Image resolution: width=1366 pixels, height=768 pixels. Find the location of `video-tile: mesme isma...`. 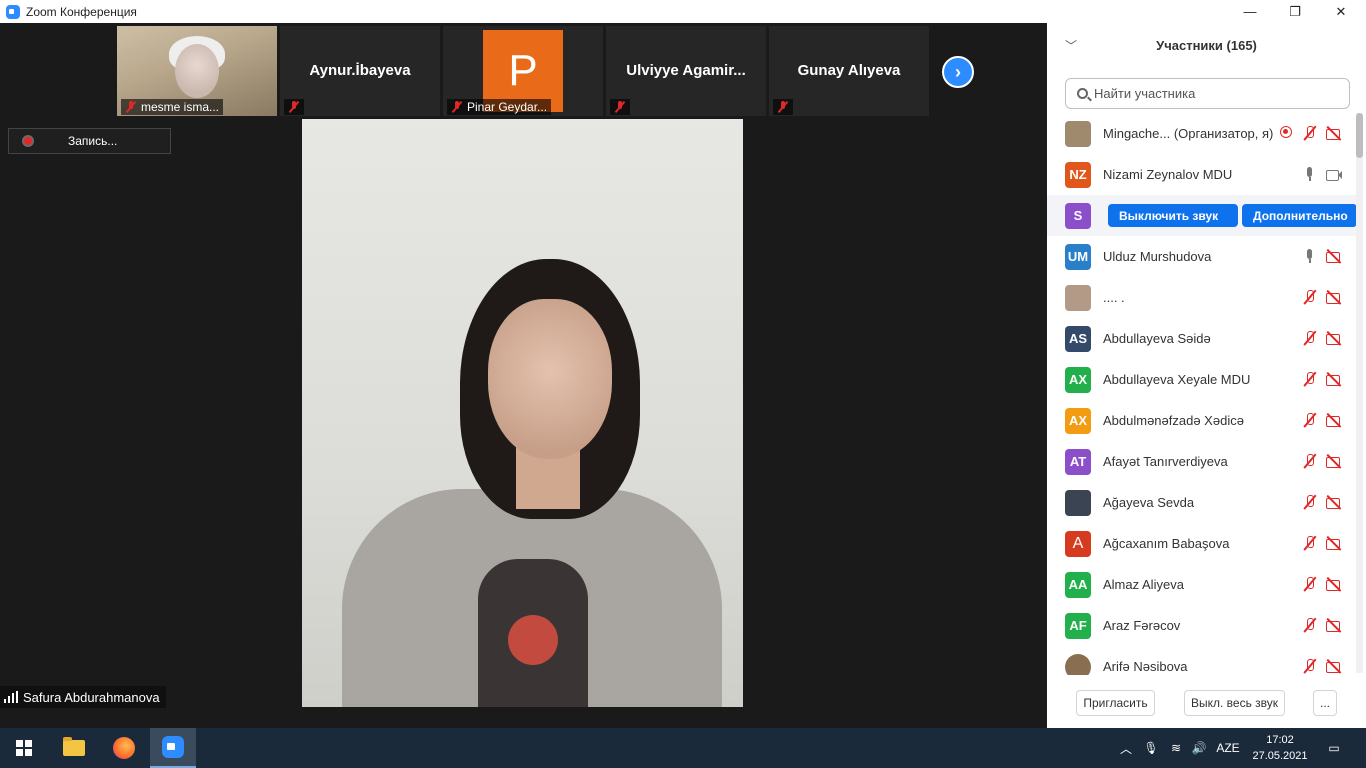

video-tile: mesme isma... is located at coordinates (197, 71).